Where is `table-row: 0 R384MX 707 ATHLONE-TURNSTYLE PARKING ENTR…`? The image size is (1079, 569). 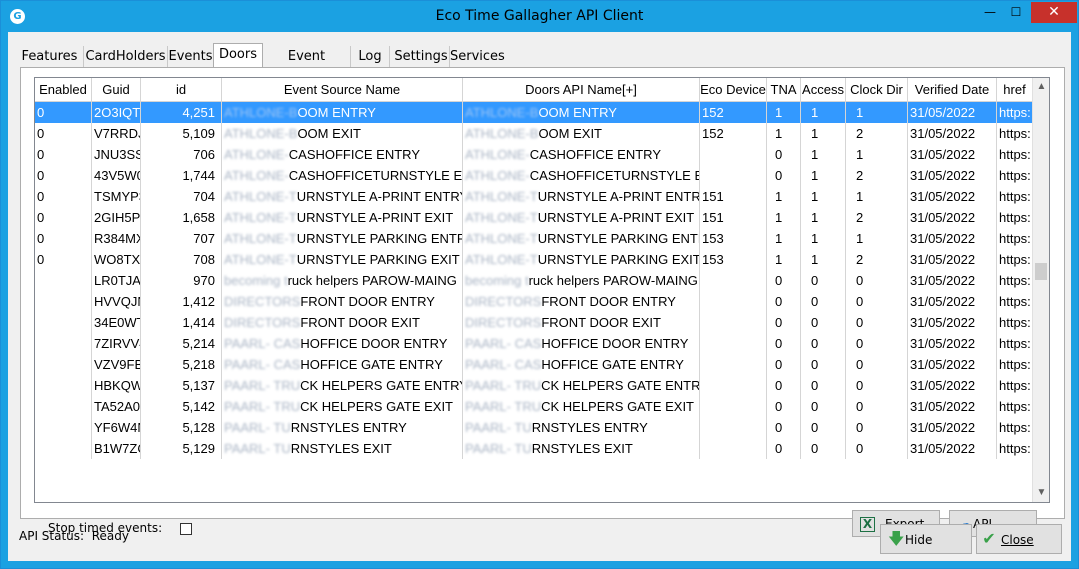 table-row: 0 R384MX 707 ATHLONE-TURNSTYLE PARKING ENTR… is located at coordinates (533, 238).